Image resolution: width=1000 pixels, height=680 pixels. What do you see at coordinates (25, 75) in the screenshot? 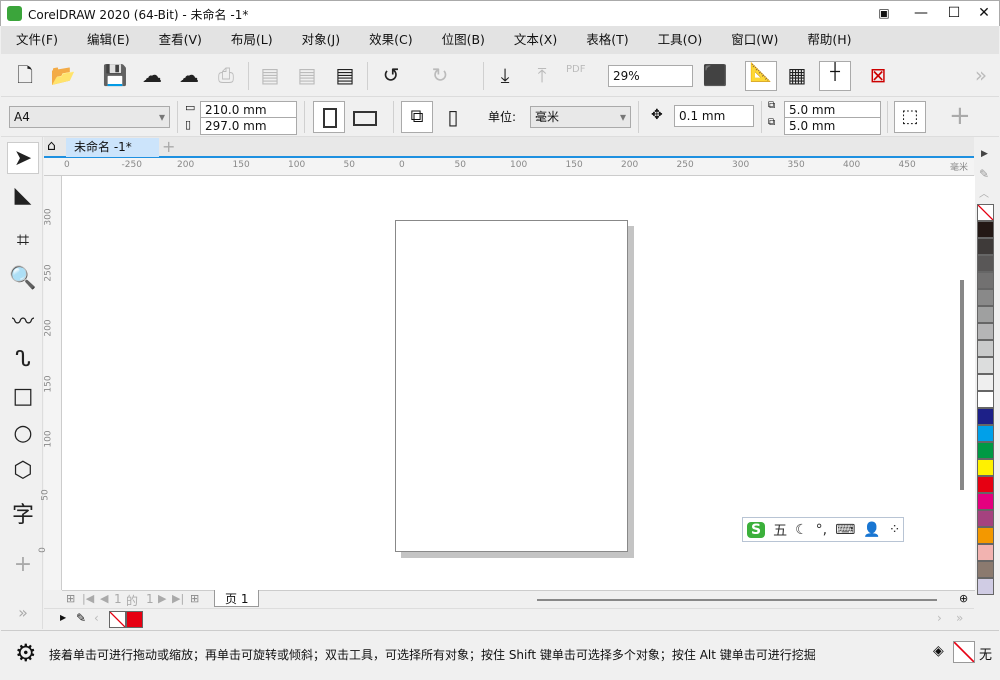
I see `new-document-icon: 🗋` at bounding box center [25, 75].